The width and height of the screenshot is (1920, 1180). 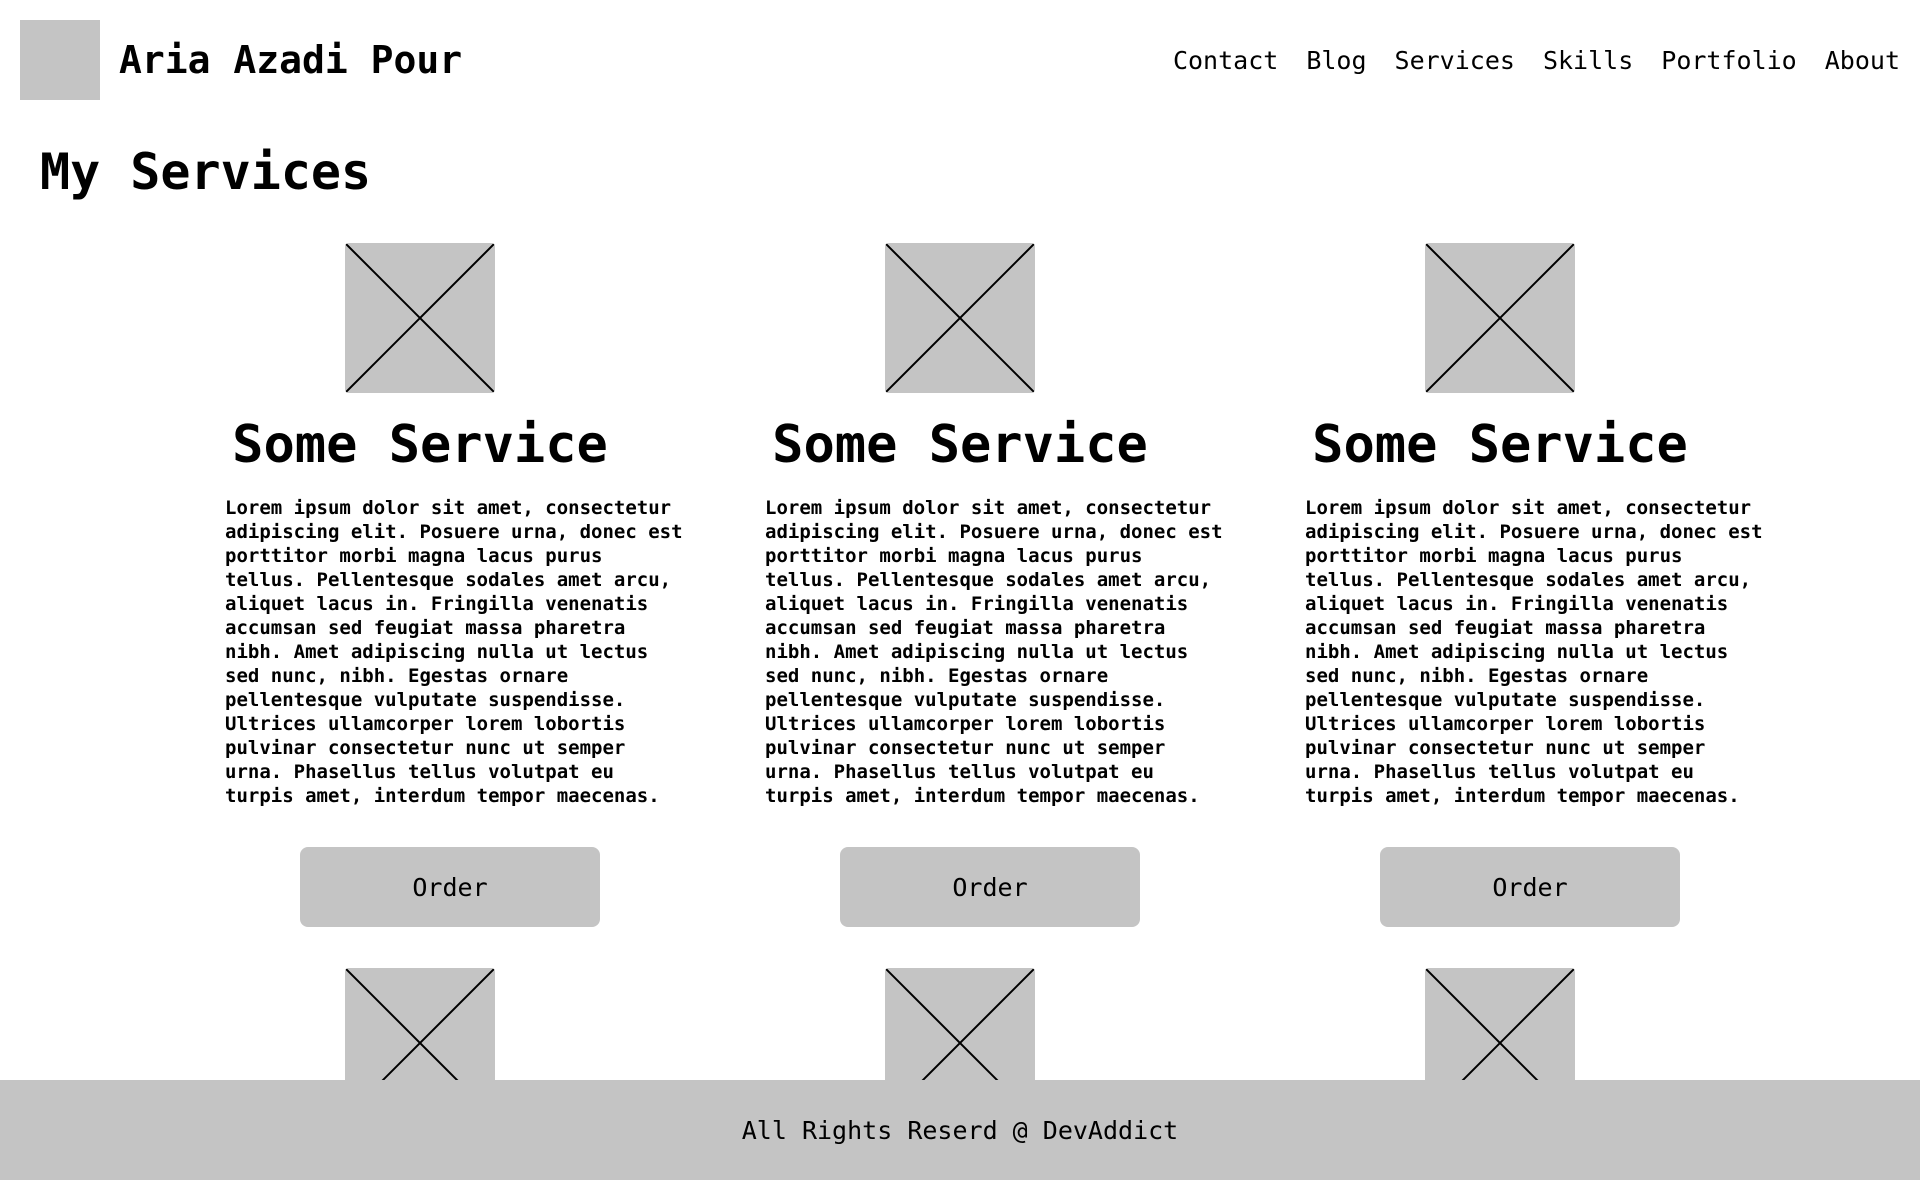 I want to click on page-title: My Services, so click(x=206, y=172).